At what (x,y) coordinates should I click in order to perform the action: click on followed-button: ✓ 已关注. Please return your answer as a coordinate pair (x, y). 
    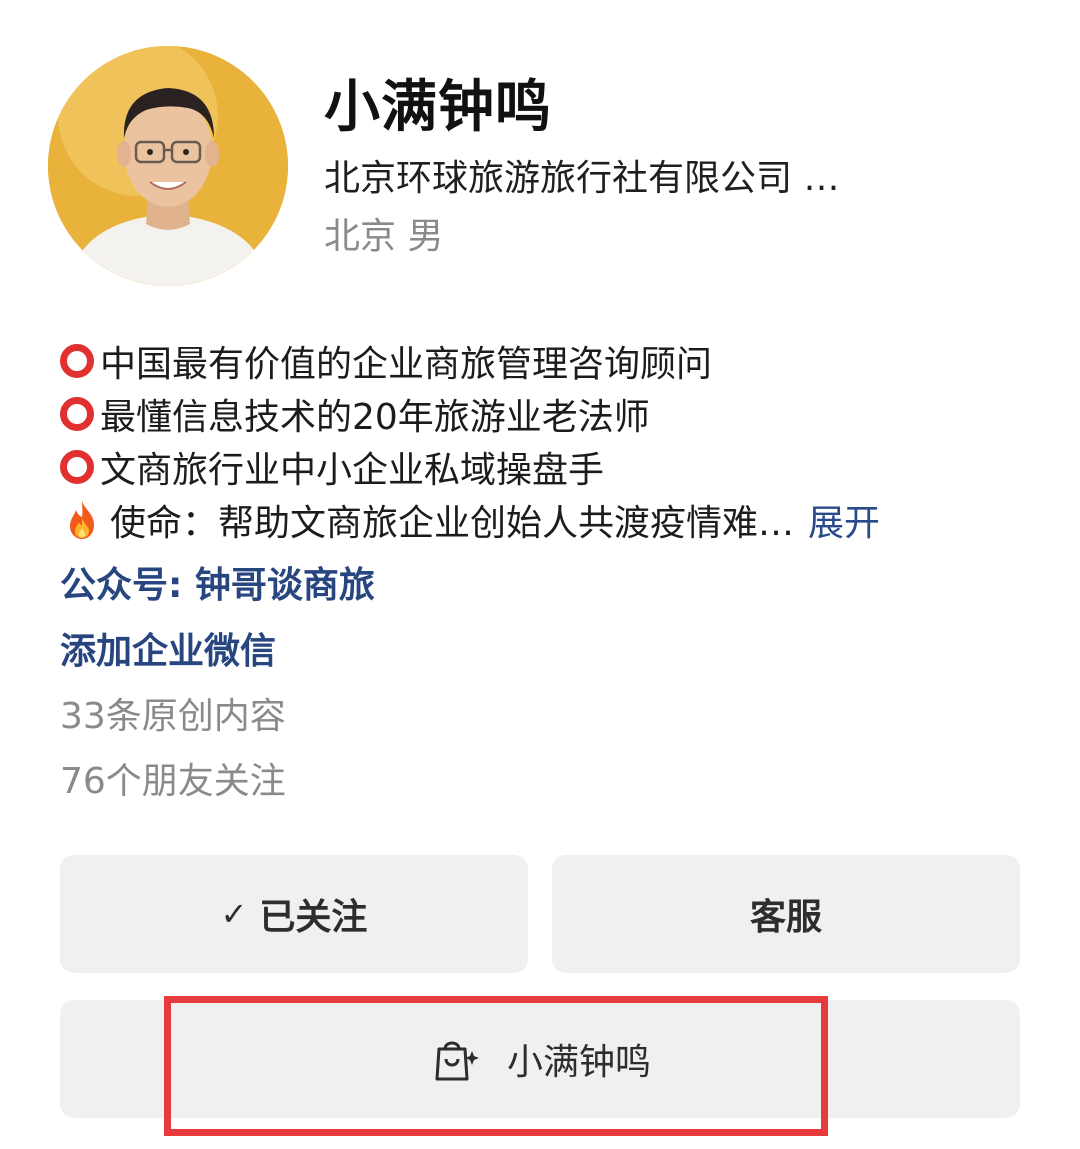
    Looking at the image, I should click on (294, 914).